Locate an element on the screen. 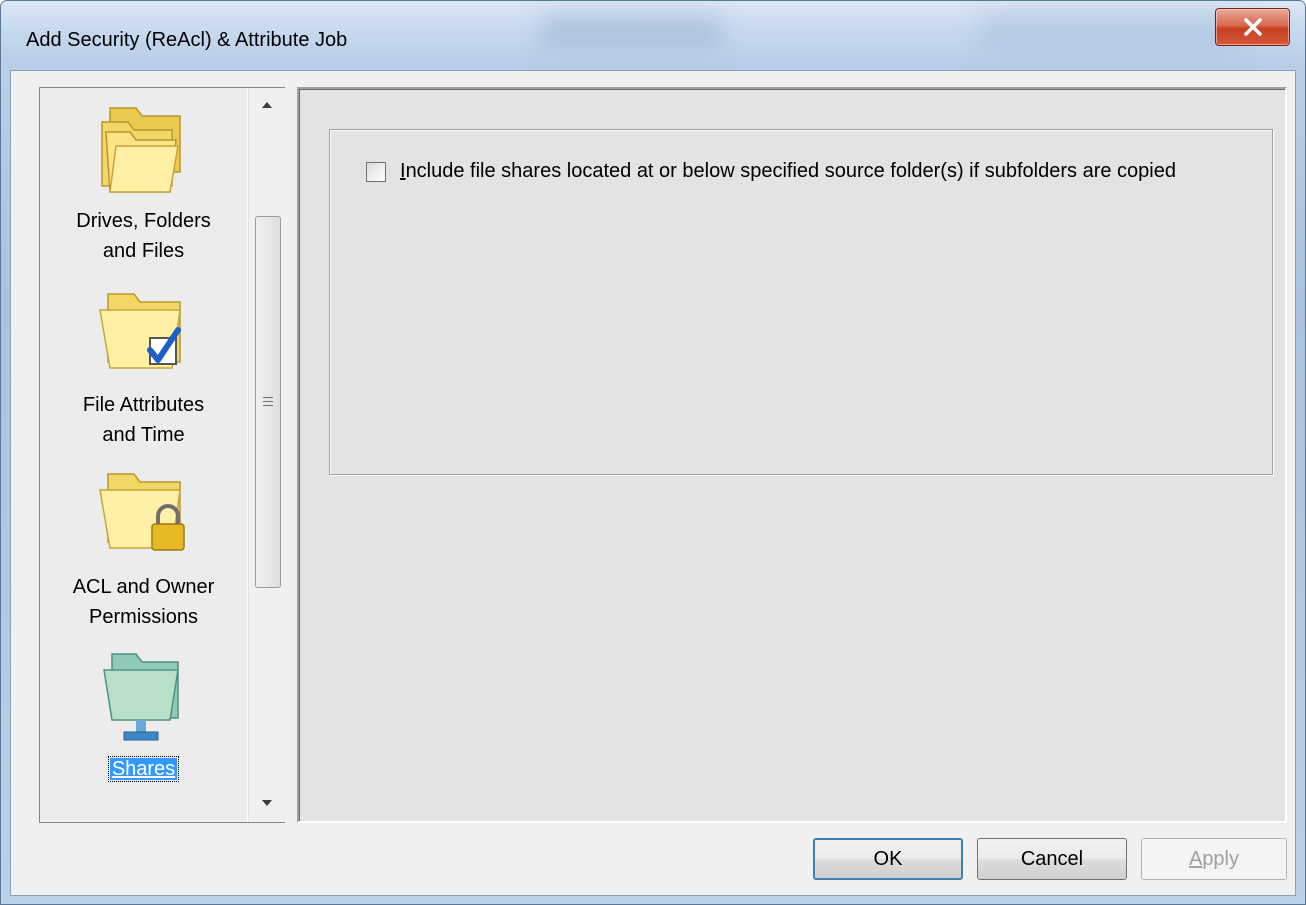  scroll-thumb is located at coordinates (268, 402).